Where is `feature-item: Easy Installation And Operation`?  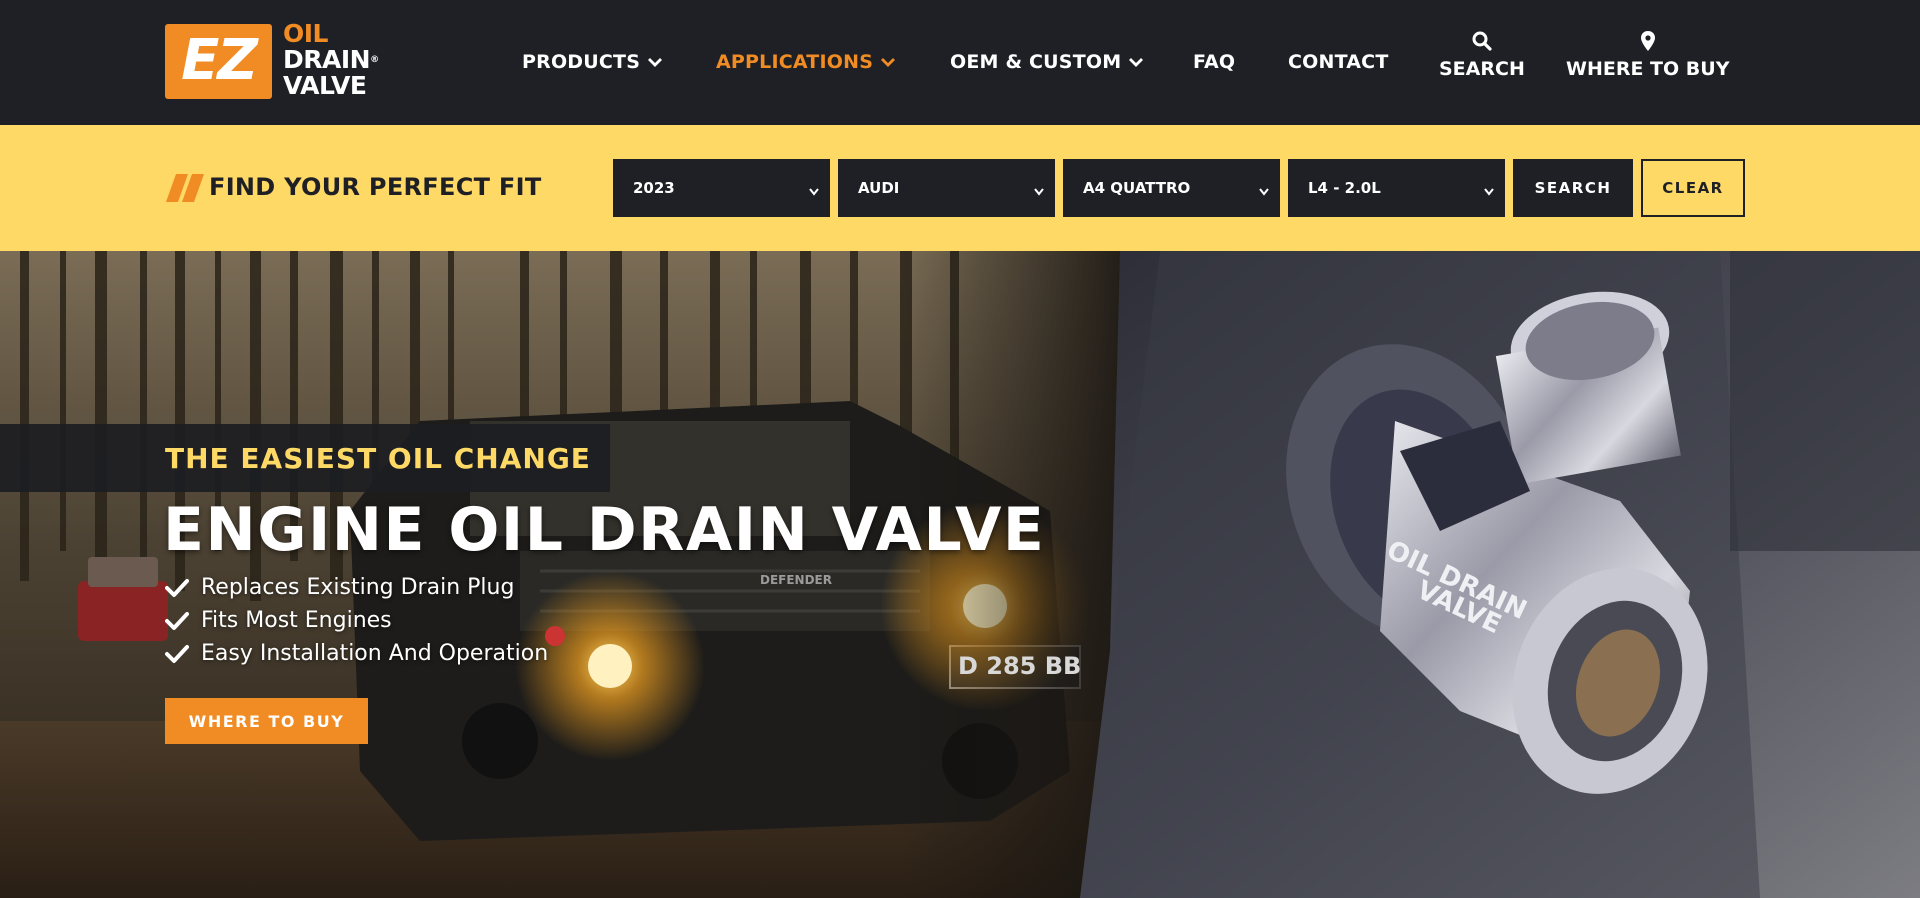 feature-item: Easy Installation And Operation is located at coordinates (356, 653).